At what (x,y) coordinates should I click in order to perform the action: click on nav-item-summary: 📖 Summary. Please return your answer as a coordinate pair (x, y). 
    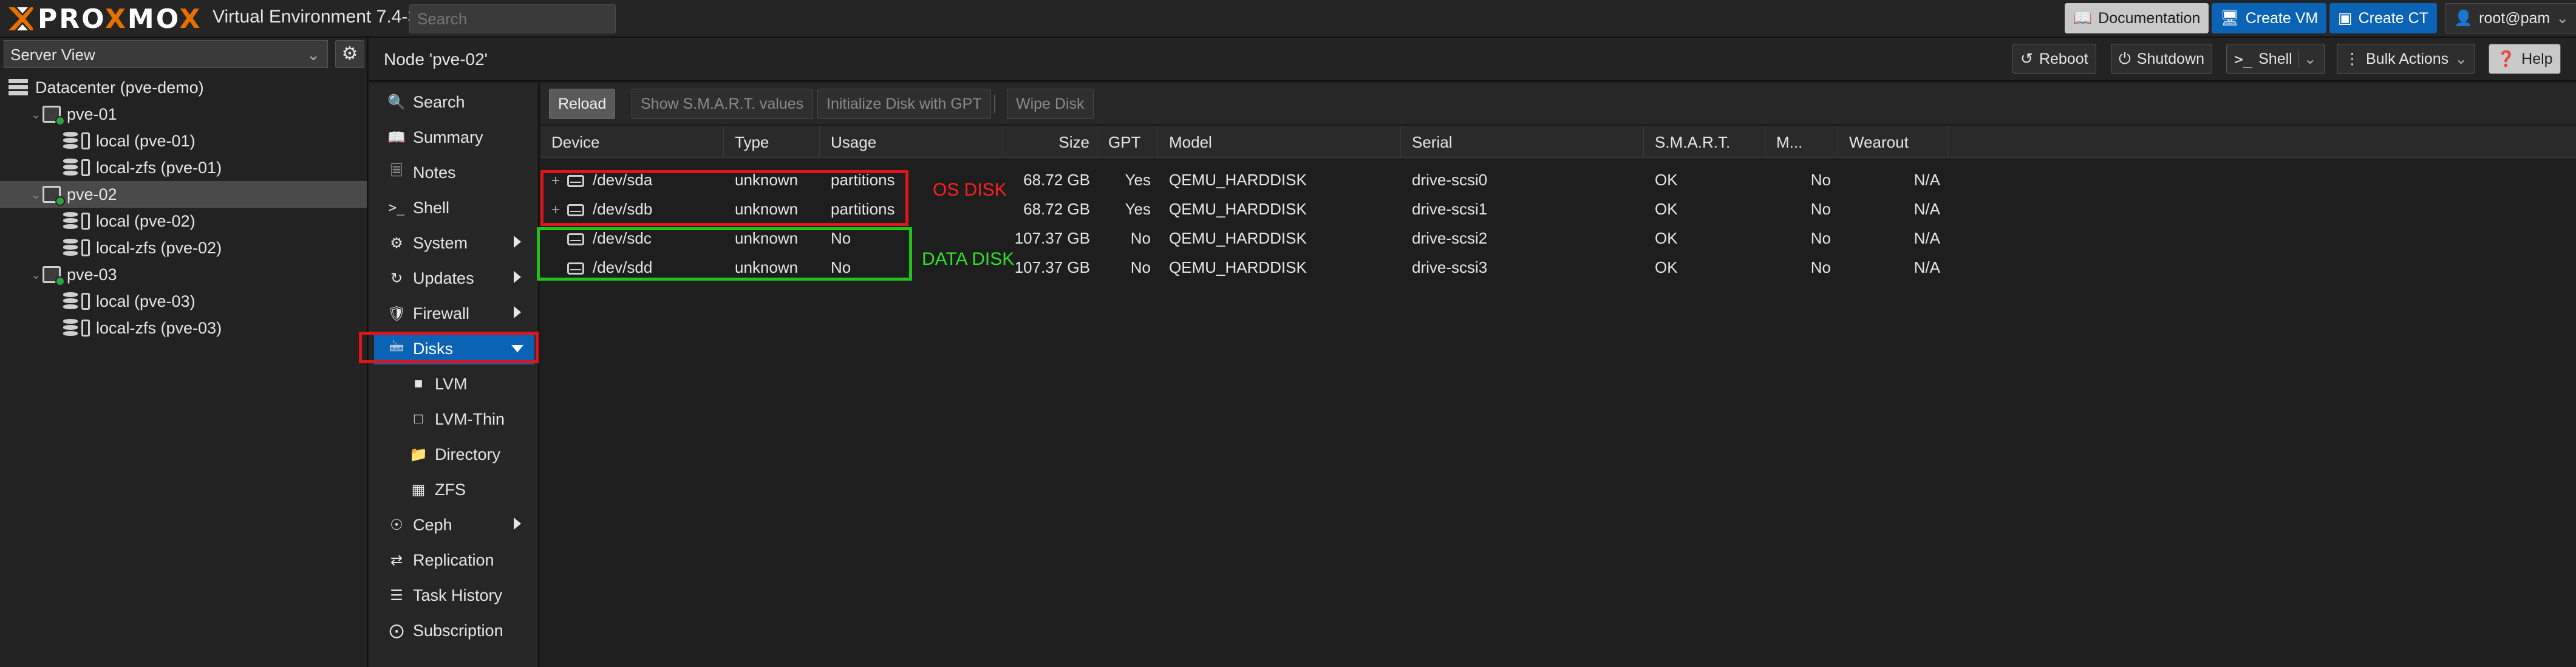
    Looking at the image, I should click on (454, 137).